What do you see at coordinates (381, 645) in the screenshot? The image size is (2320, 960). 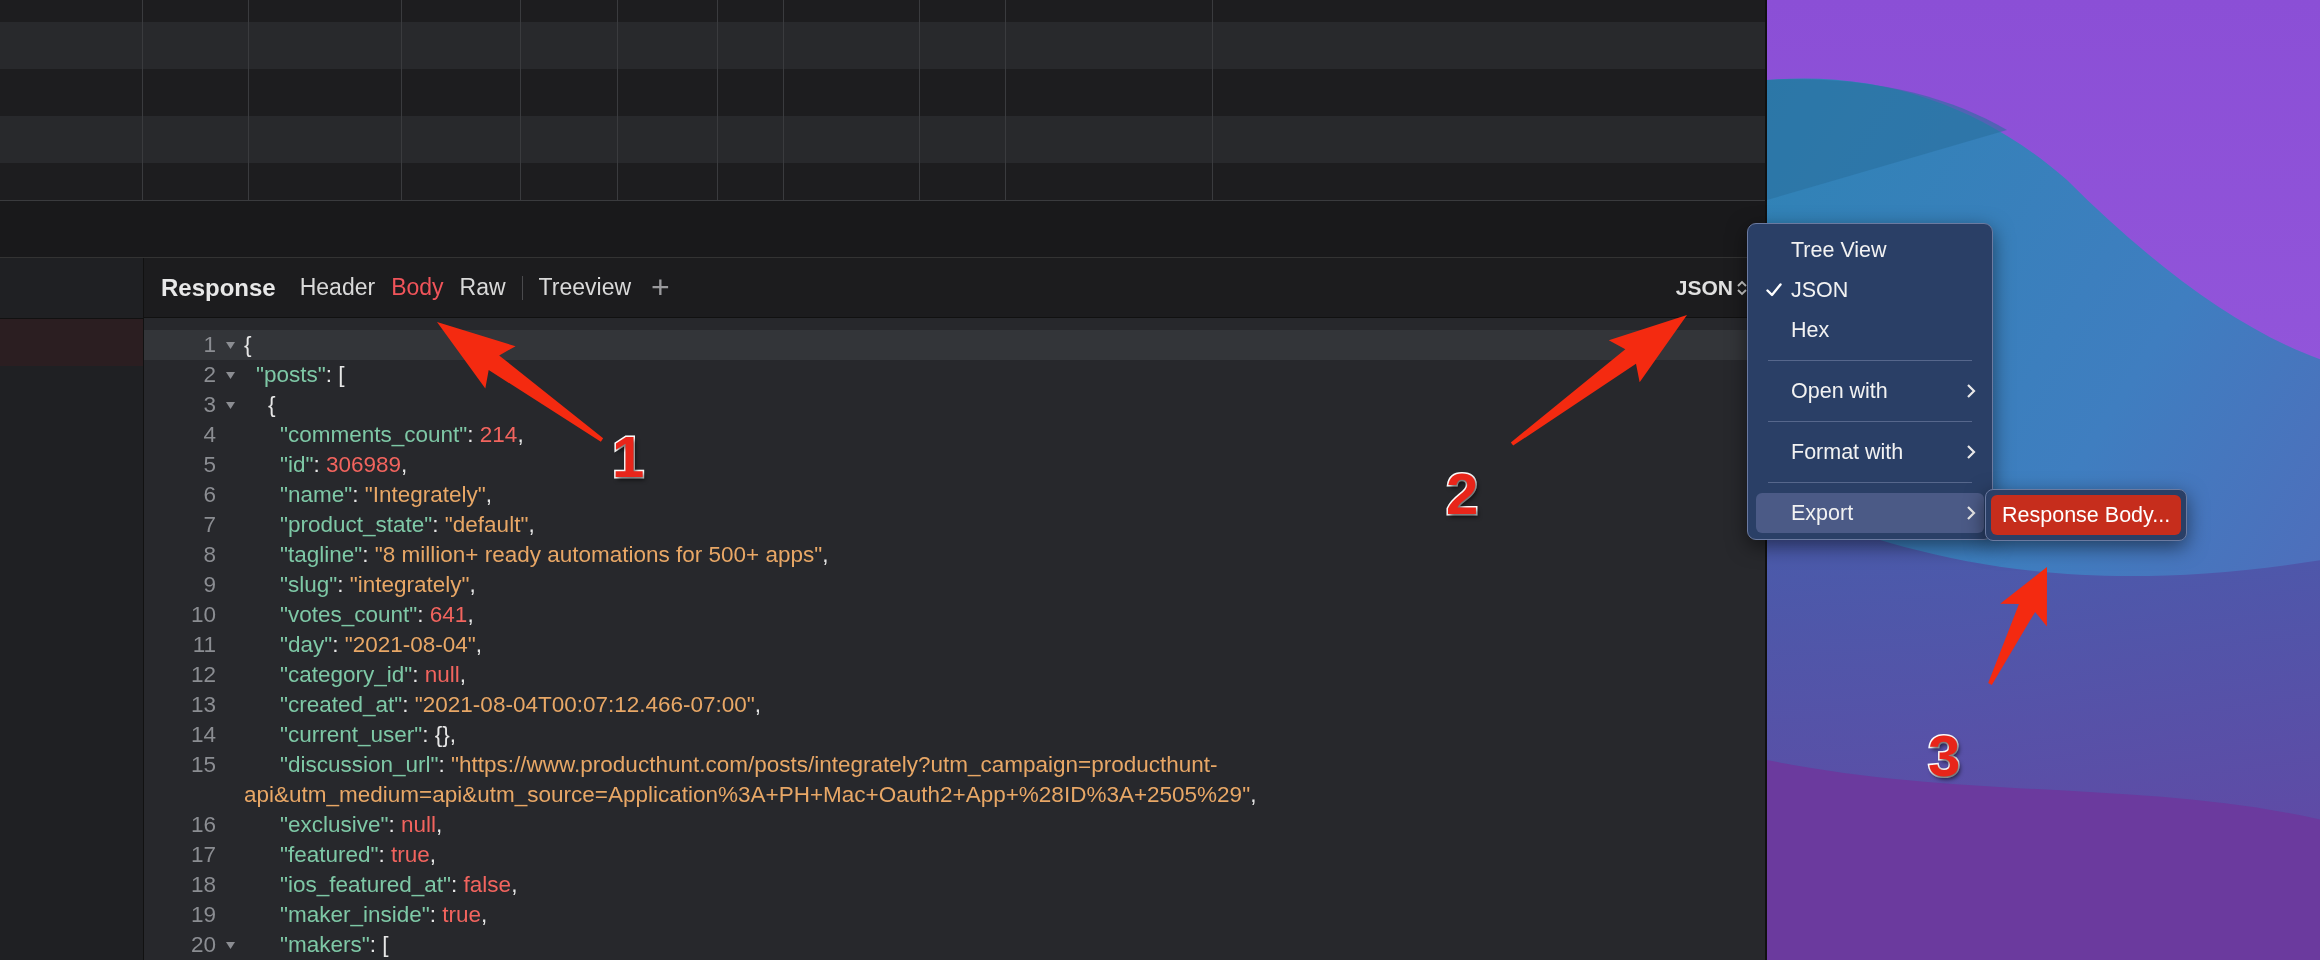 I see `code-line: "day": "2021-08-04",` at bounding box center [381, 645].